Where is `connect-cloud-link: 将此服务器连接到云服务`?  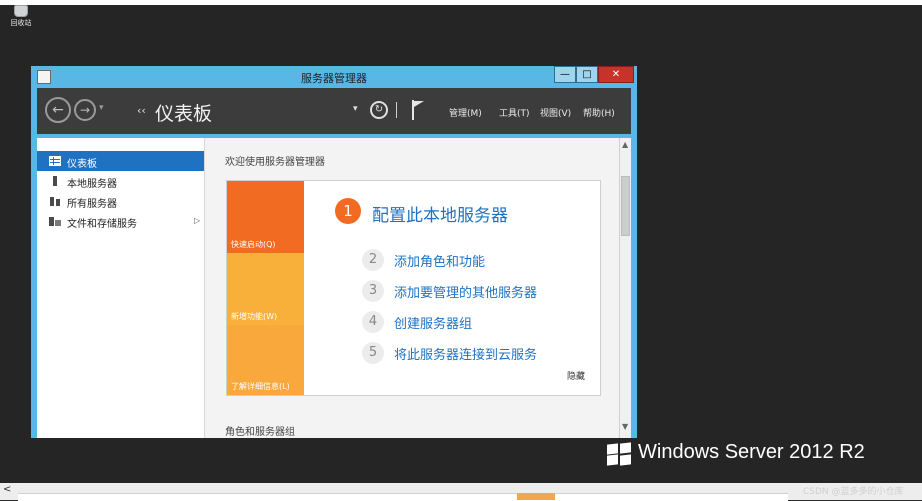
connect-cloud-link: 将此服务器连接到云服务 is located at coordinates (465, 353).